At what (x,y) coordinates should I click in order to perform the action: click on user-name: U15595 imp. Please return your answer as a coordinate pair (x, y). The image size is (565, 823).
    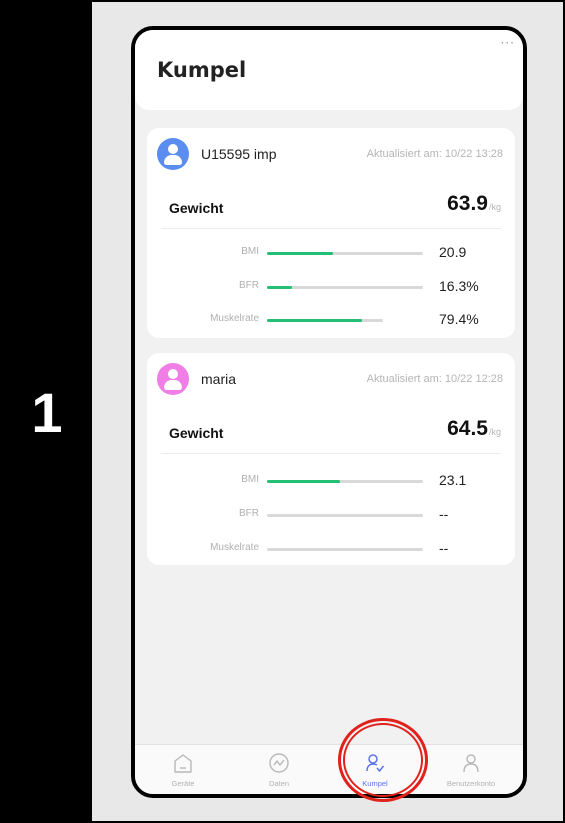
    Looking at the image, I should click on (239, 154).